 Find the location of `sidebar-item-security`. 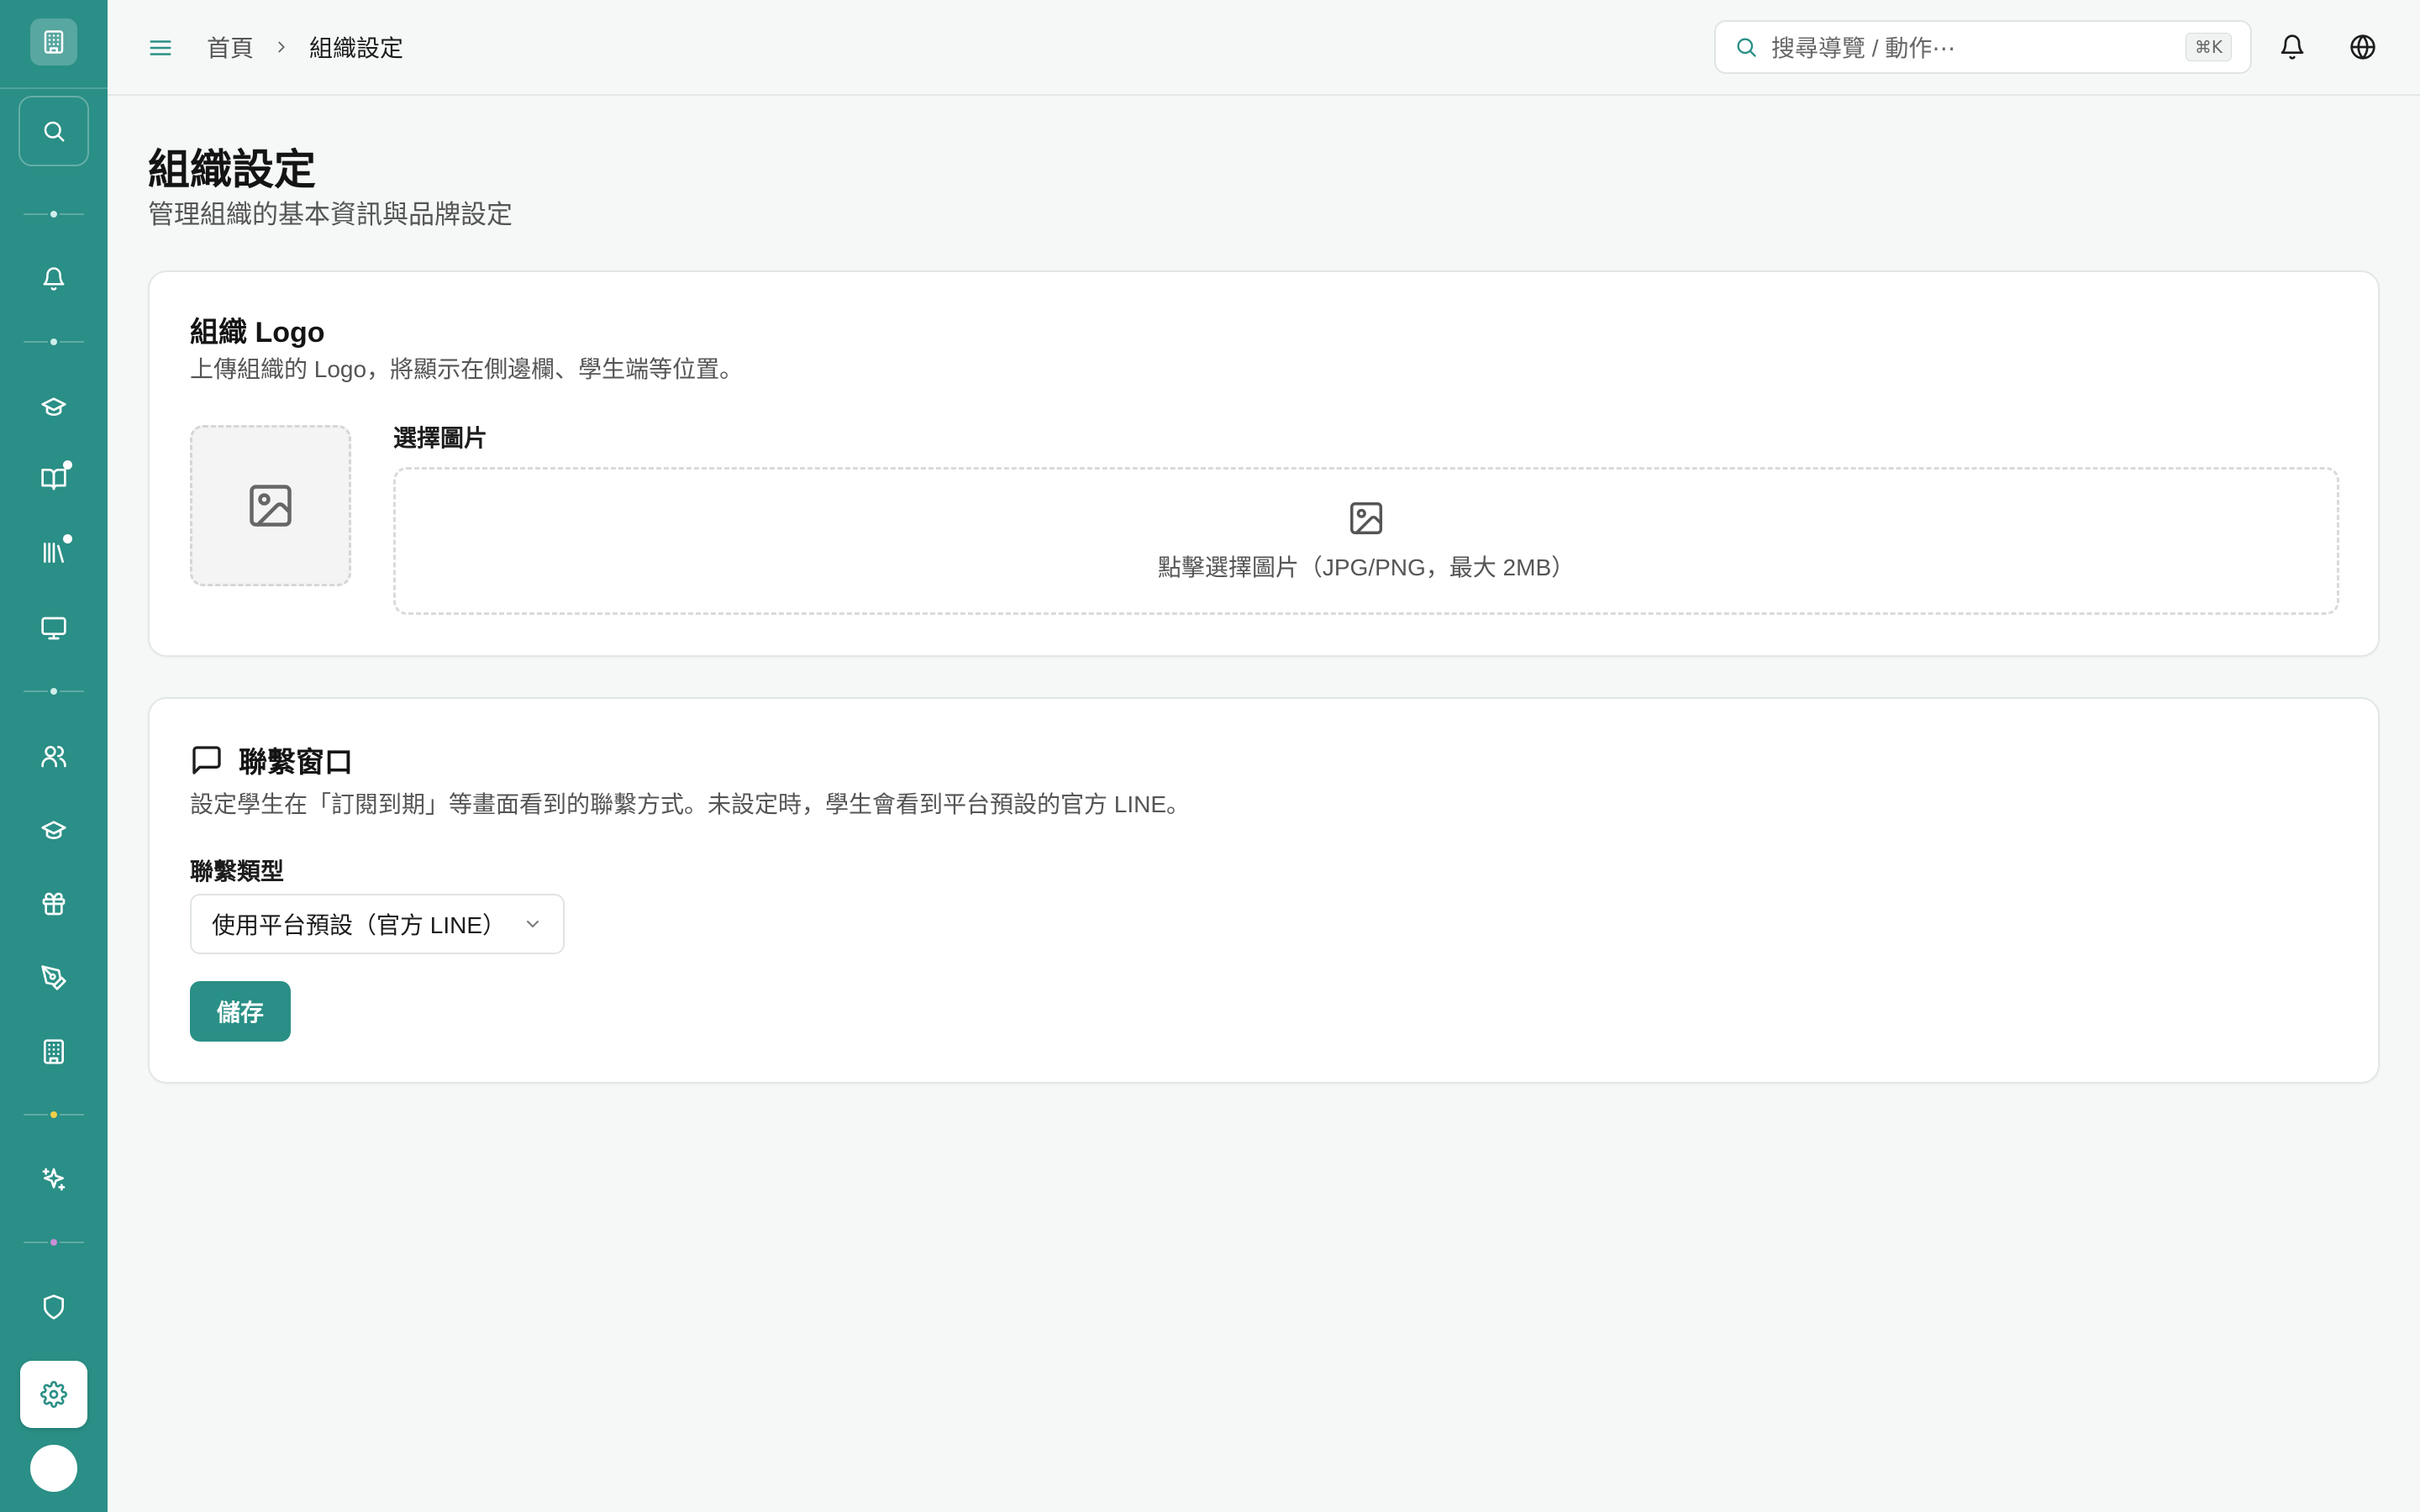

sidebar-item-security is located at coordinates (53, 1307).